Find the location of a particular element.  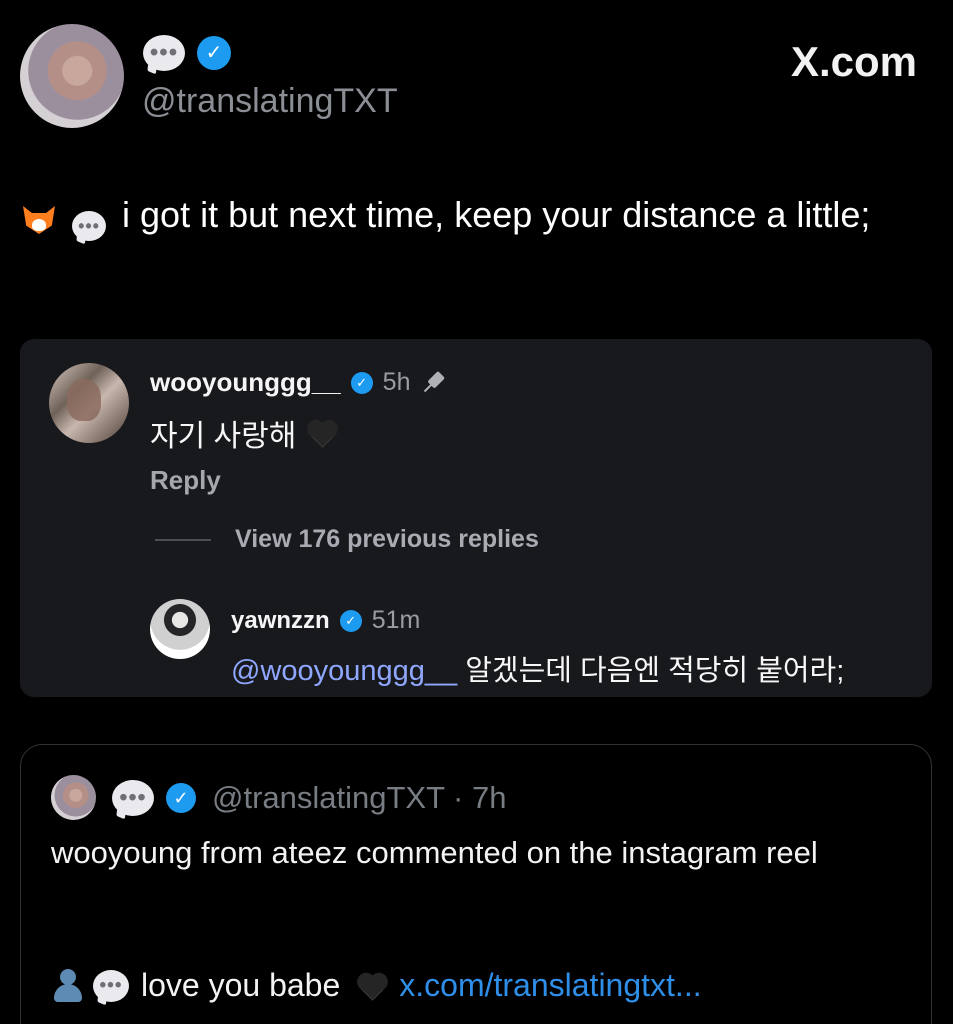

comment-time: 5h is located at coordinates (396, 382).